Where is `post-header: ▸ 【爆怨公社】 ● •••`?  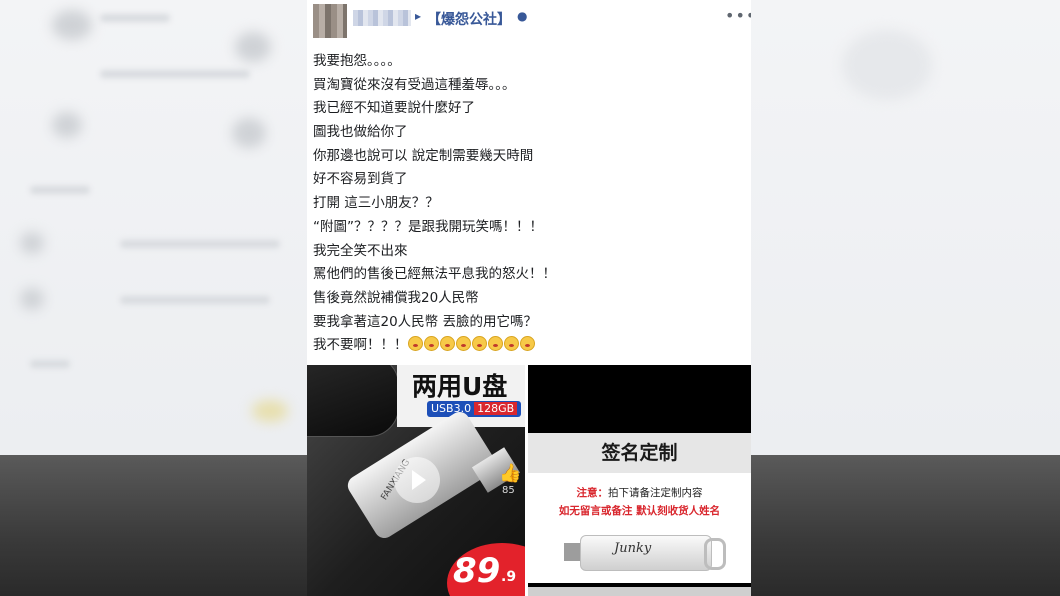
post-header: ▸ 【爆怨公社】 ● ••• is located at coordinates (529, 21).